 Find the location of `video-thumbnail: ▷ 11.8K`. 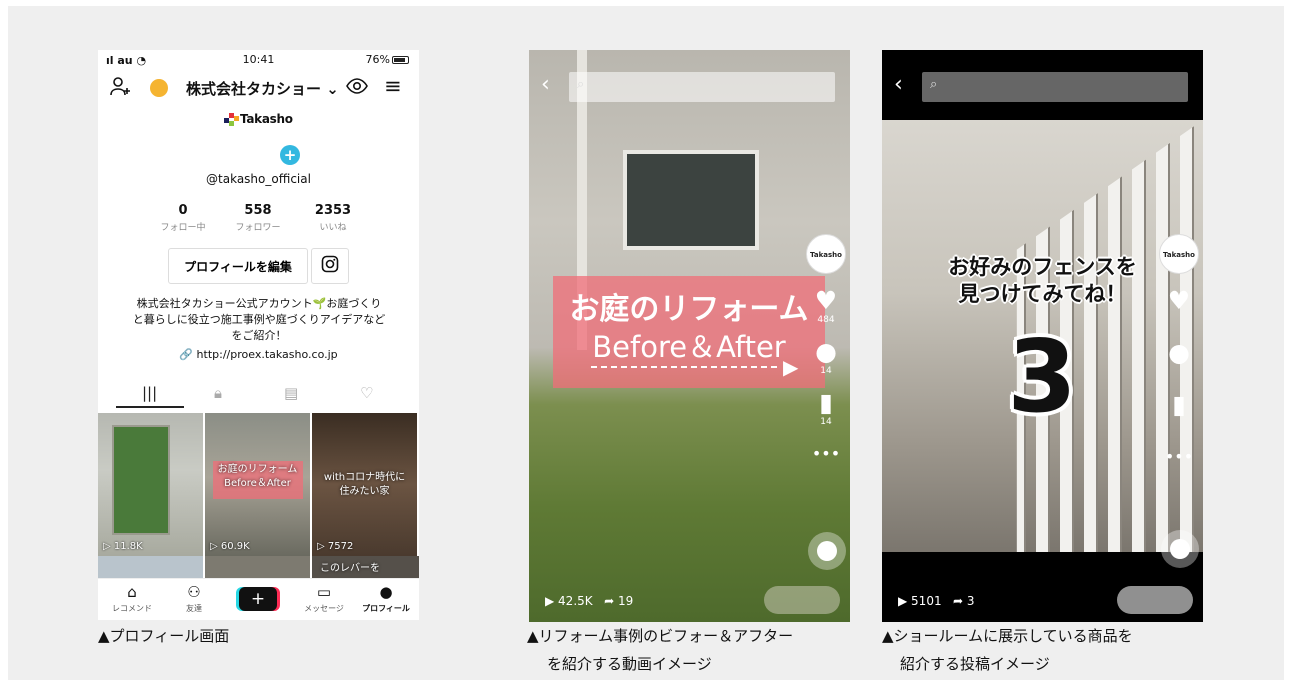

video-thumbnail: ▷ 11.8K is located at coordinates (150, 484).